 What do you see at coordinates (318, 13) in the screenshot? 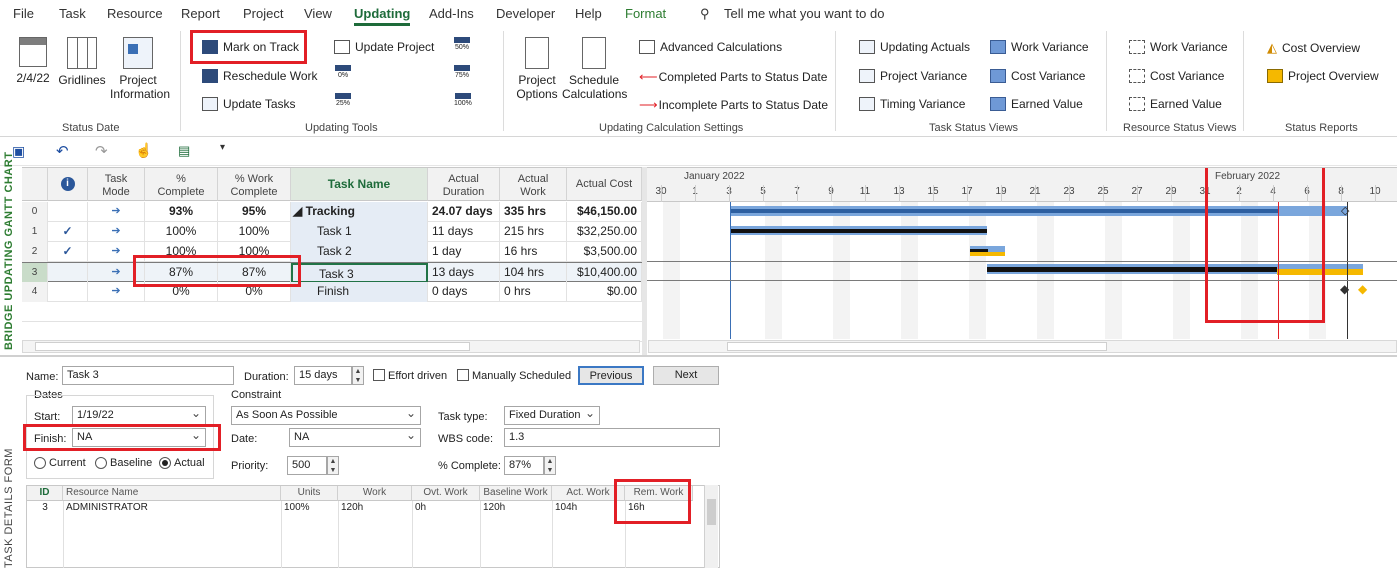
I see `tab-view: View` at bounding box center [318, 13].